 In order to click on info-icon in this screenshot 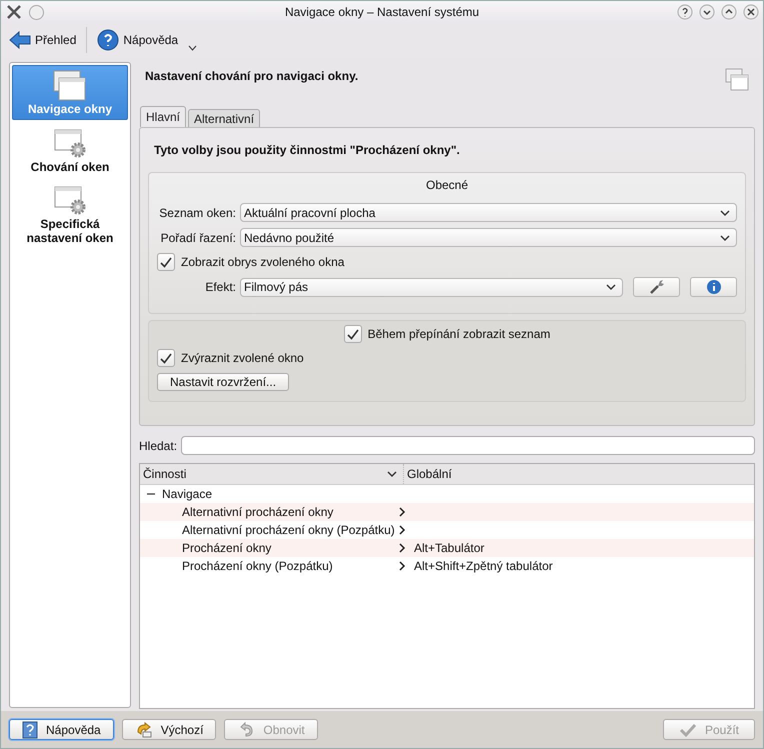, I will do `click(714, 287)`.